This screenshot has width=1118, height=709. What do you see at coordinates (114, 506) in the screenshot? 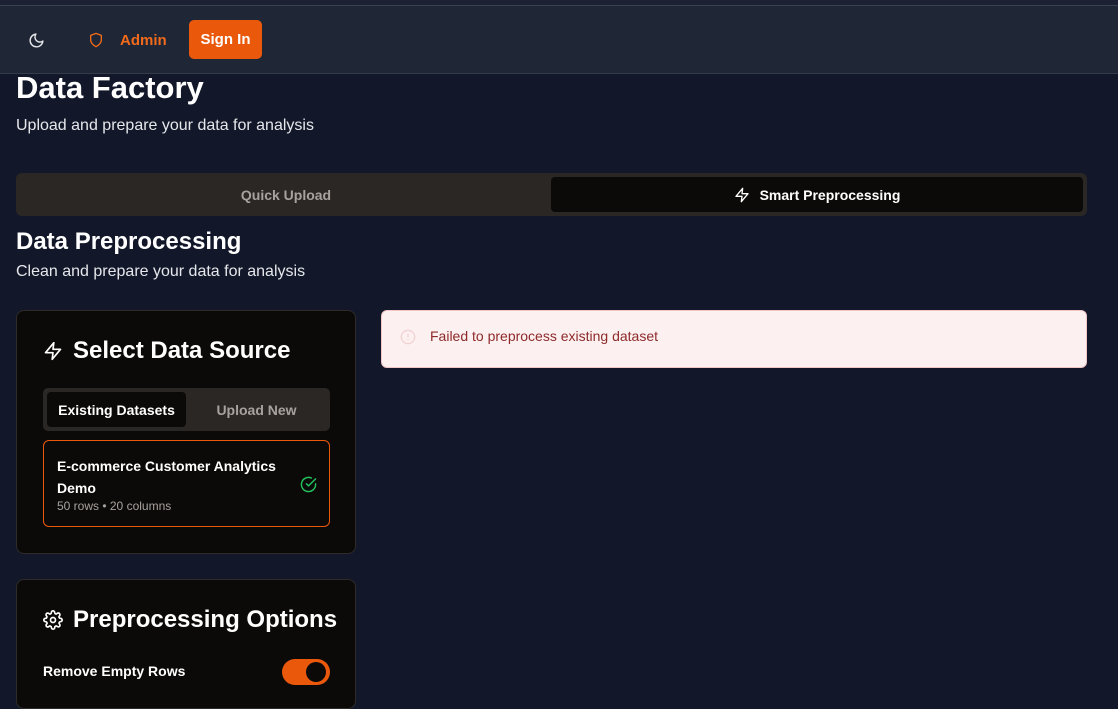
I see `dataset-meta: 50 rows • 20 columns` at bounding box center [114, 506].